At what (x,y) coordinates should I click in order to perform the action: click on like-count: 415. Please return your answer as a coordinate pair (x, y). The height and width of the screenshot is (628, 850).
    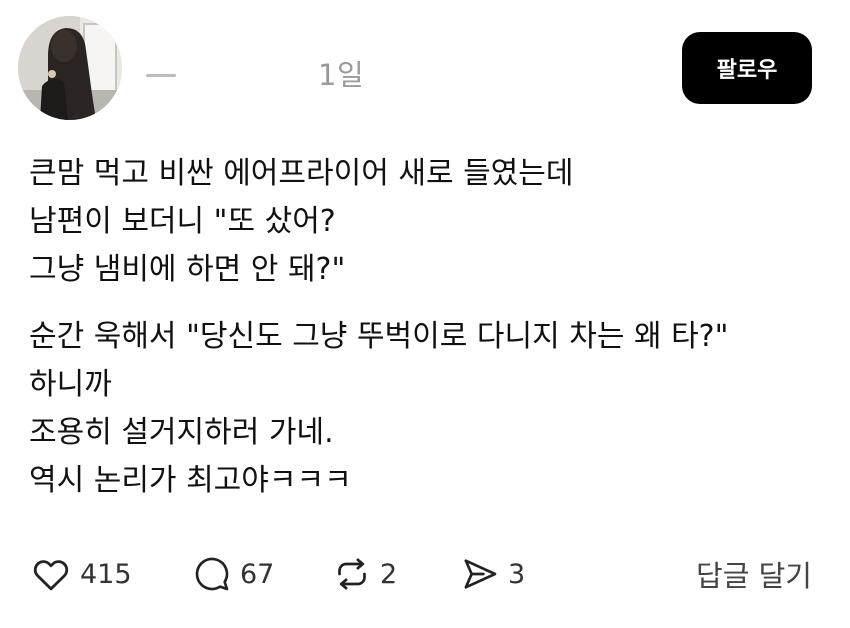
    Looking at the image, I should click on (106, 574).